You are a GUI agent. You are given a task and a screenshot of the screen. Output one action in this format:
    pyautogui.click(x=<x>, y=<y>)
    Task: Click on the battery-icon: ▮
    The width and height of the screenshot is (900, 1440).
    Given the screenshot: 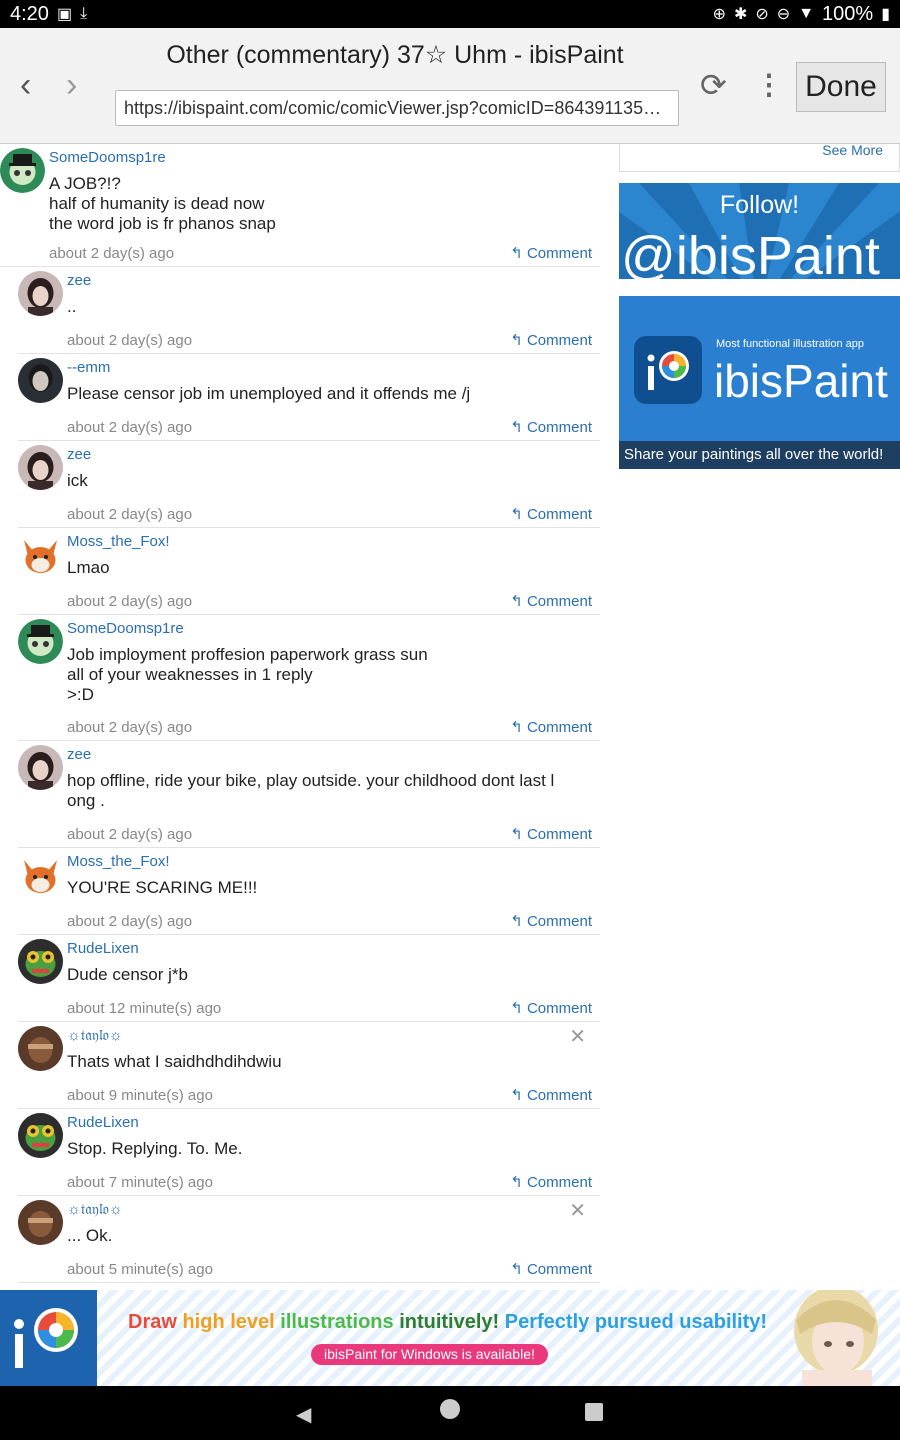 What is the action you would take?
    pyautogui.click(x=885, y=14)
    